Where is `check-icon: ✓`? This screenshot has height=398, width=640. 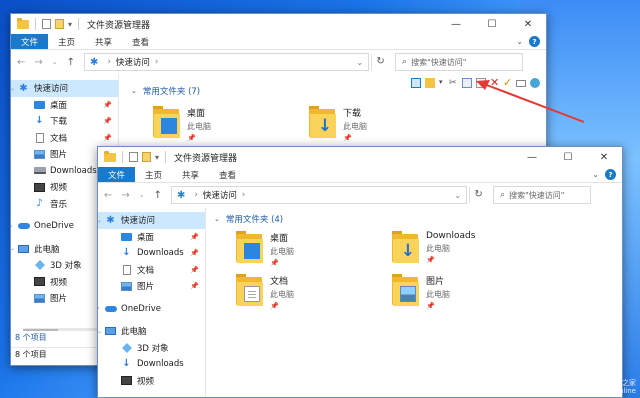 check-icon: ✓ is located at coordinates (507, 82).